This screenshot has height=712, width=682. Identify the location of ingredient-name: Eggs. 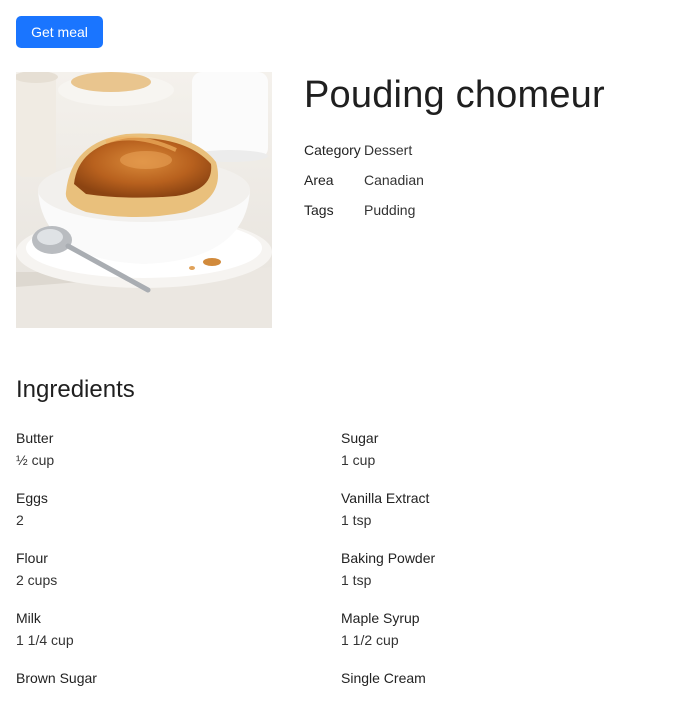
(32, 498).